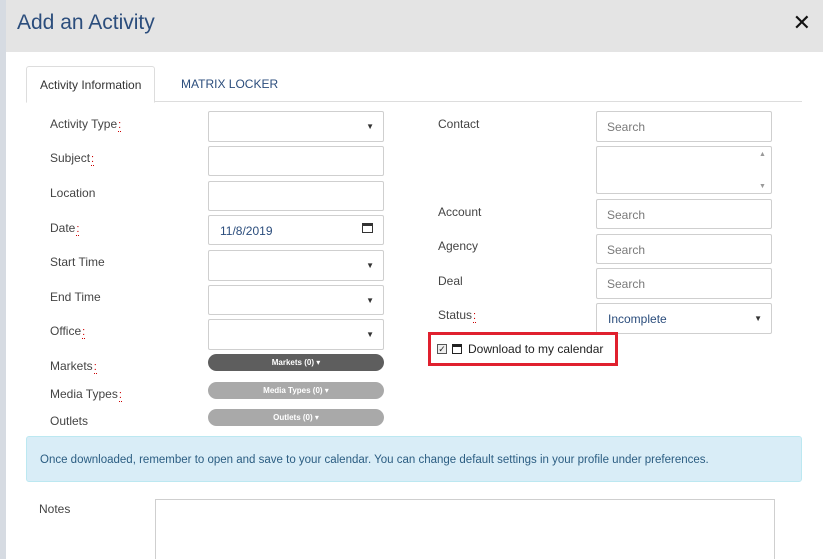 The image size is (823, 559). Describe the element at coordinates (684, 318) in the screenshot. I see `status-select: Incomplete ▼` at that location.